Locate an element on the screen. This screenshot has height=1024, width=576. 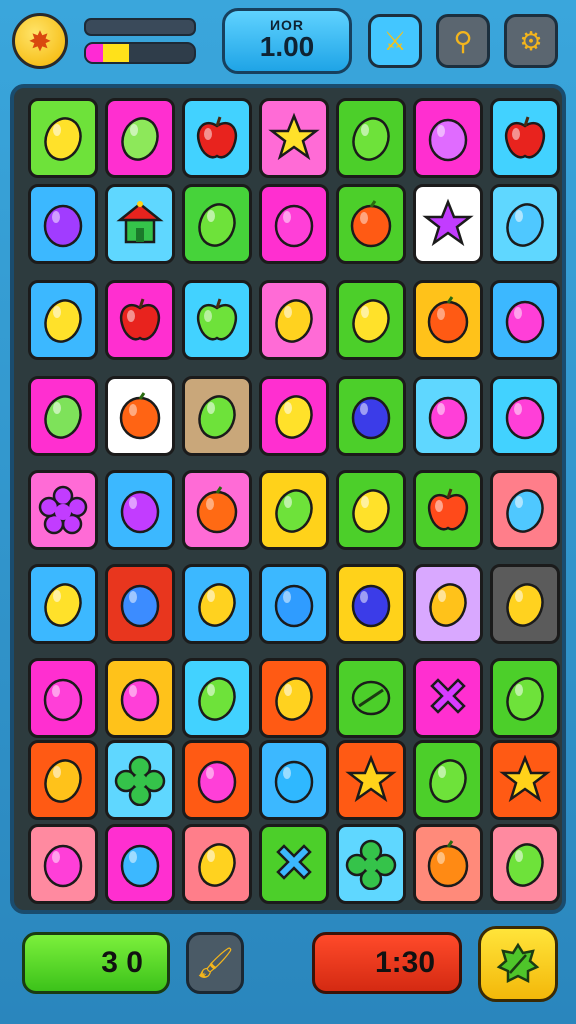
orange-icon is located at coordinates (448, 320).